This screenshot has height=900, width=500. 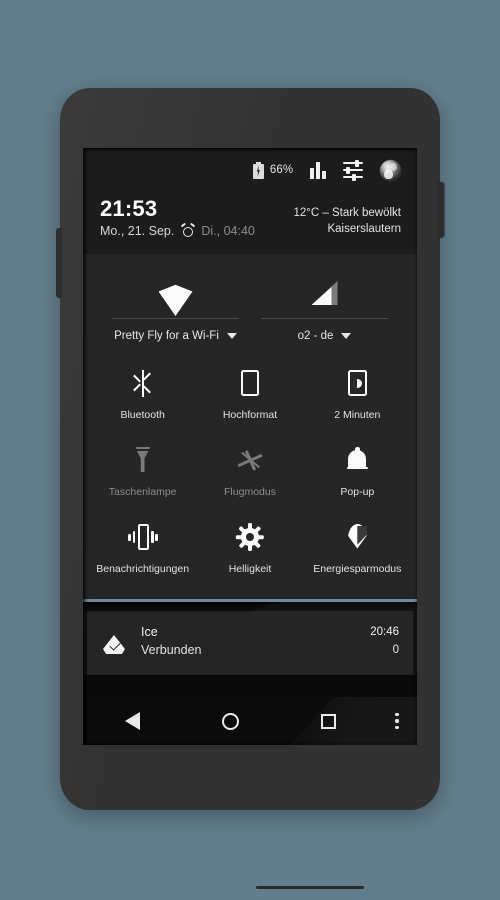 What do you see at coordinates (176, 293) in the screenshot?
I see `wifi-icon` at bounding box center [176, 293].